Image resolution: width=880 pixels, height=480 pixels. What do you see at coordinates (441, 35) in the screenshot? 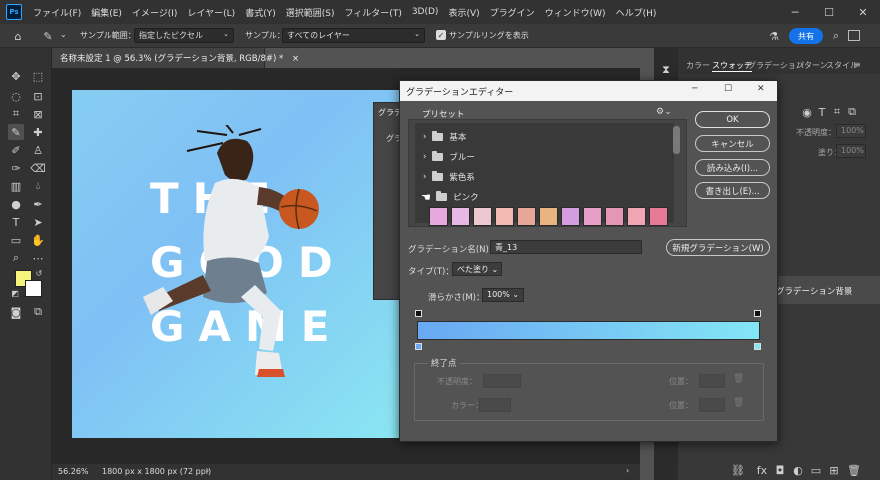
I see `sampling-ring-checkbox: ✓` at bounding box center [441, 35].